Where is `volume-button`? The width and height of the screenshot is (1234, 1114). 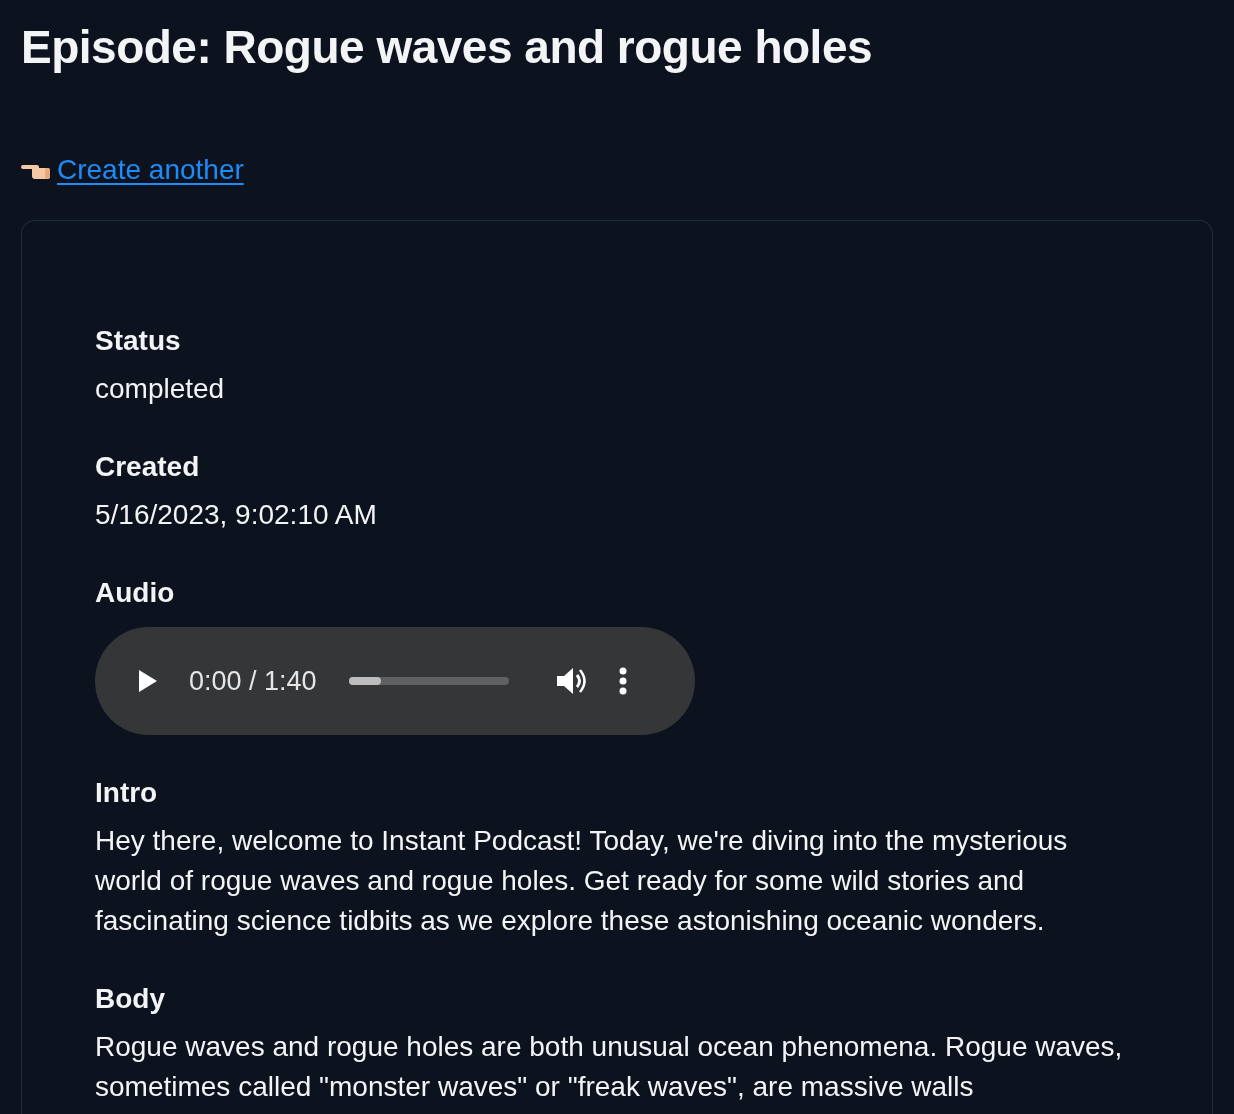 volume-button is located at coordinates (571, 681).